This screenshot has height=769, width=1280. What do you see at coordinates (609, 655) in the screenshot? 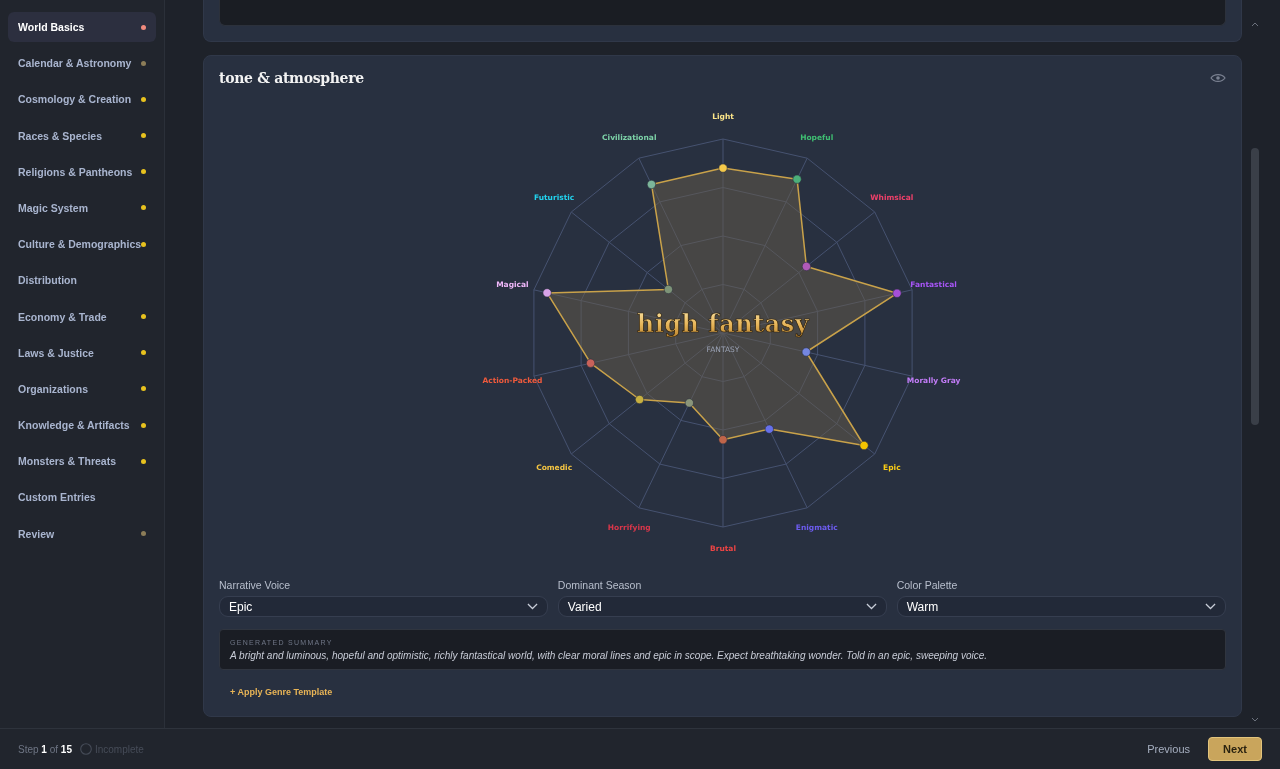
I see `summary-text: A bright and luminous, hopeful and optimistic, richly fantastical world, with clear moral lines and epic in scope. Expect breathtaking wonder. Told in an epic, sweeping voice.` at bounding box center [609, 655].